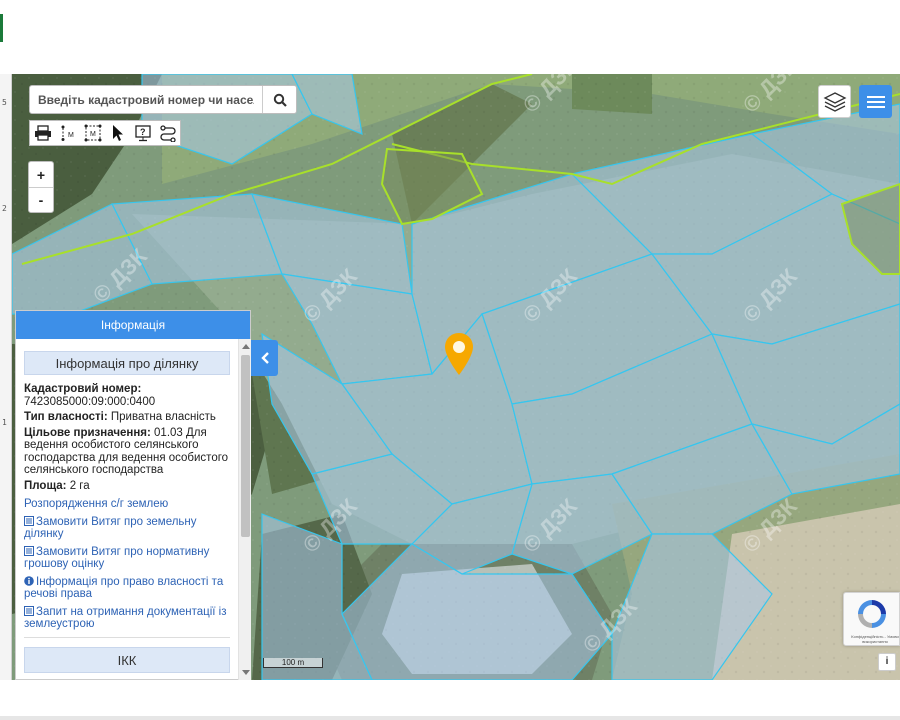 Image resolution: width=900 pixels, height=720 pixels. I want to click on disposal-link: Розпорядження с/г землею, so click(127, 504).